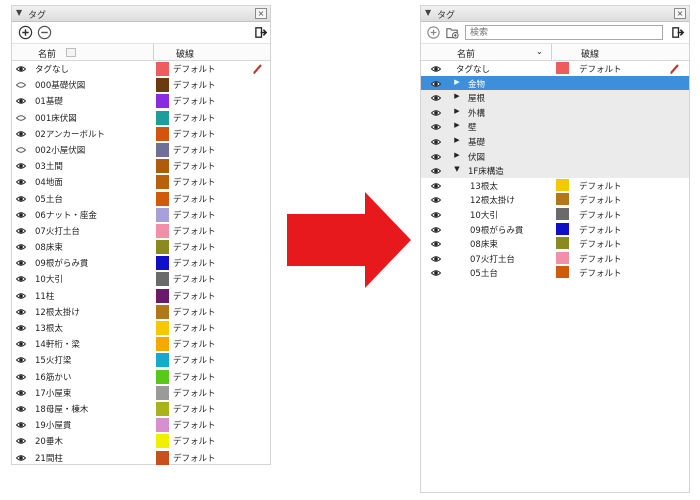 Image resolution: width=700 pixels, height=500 pixels. Describe the element at coordinates (680, 13) in the screenshot. I see `close-icon: ×` at that location.